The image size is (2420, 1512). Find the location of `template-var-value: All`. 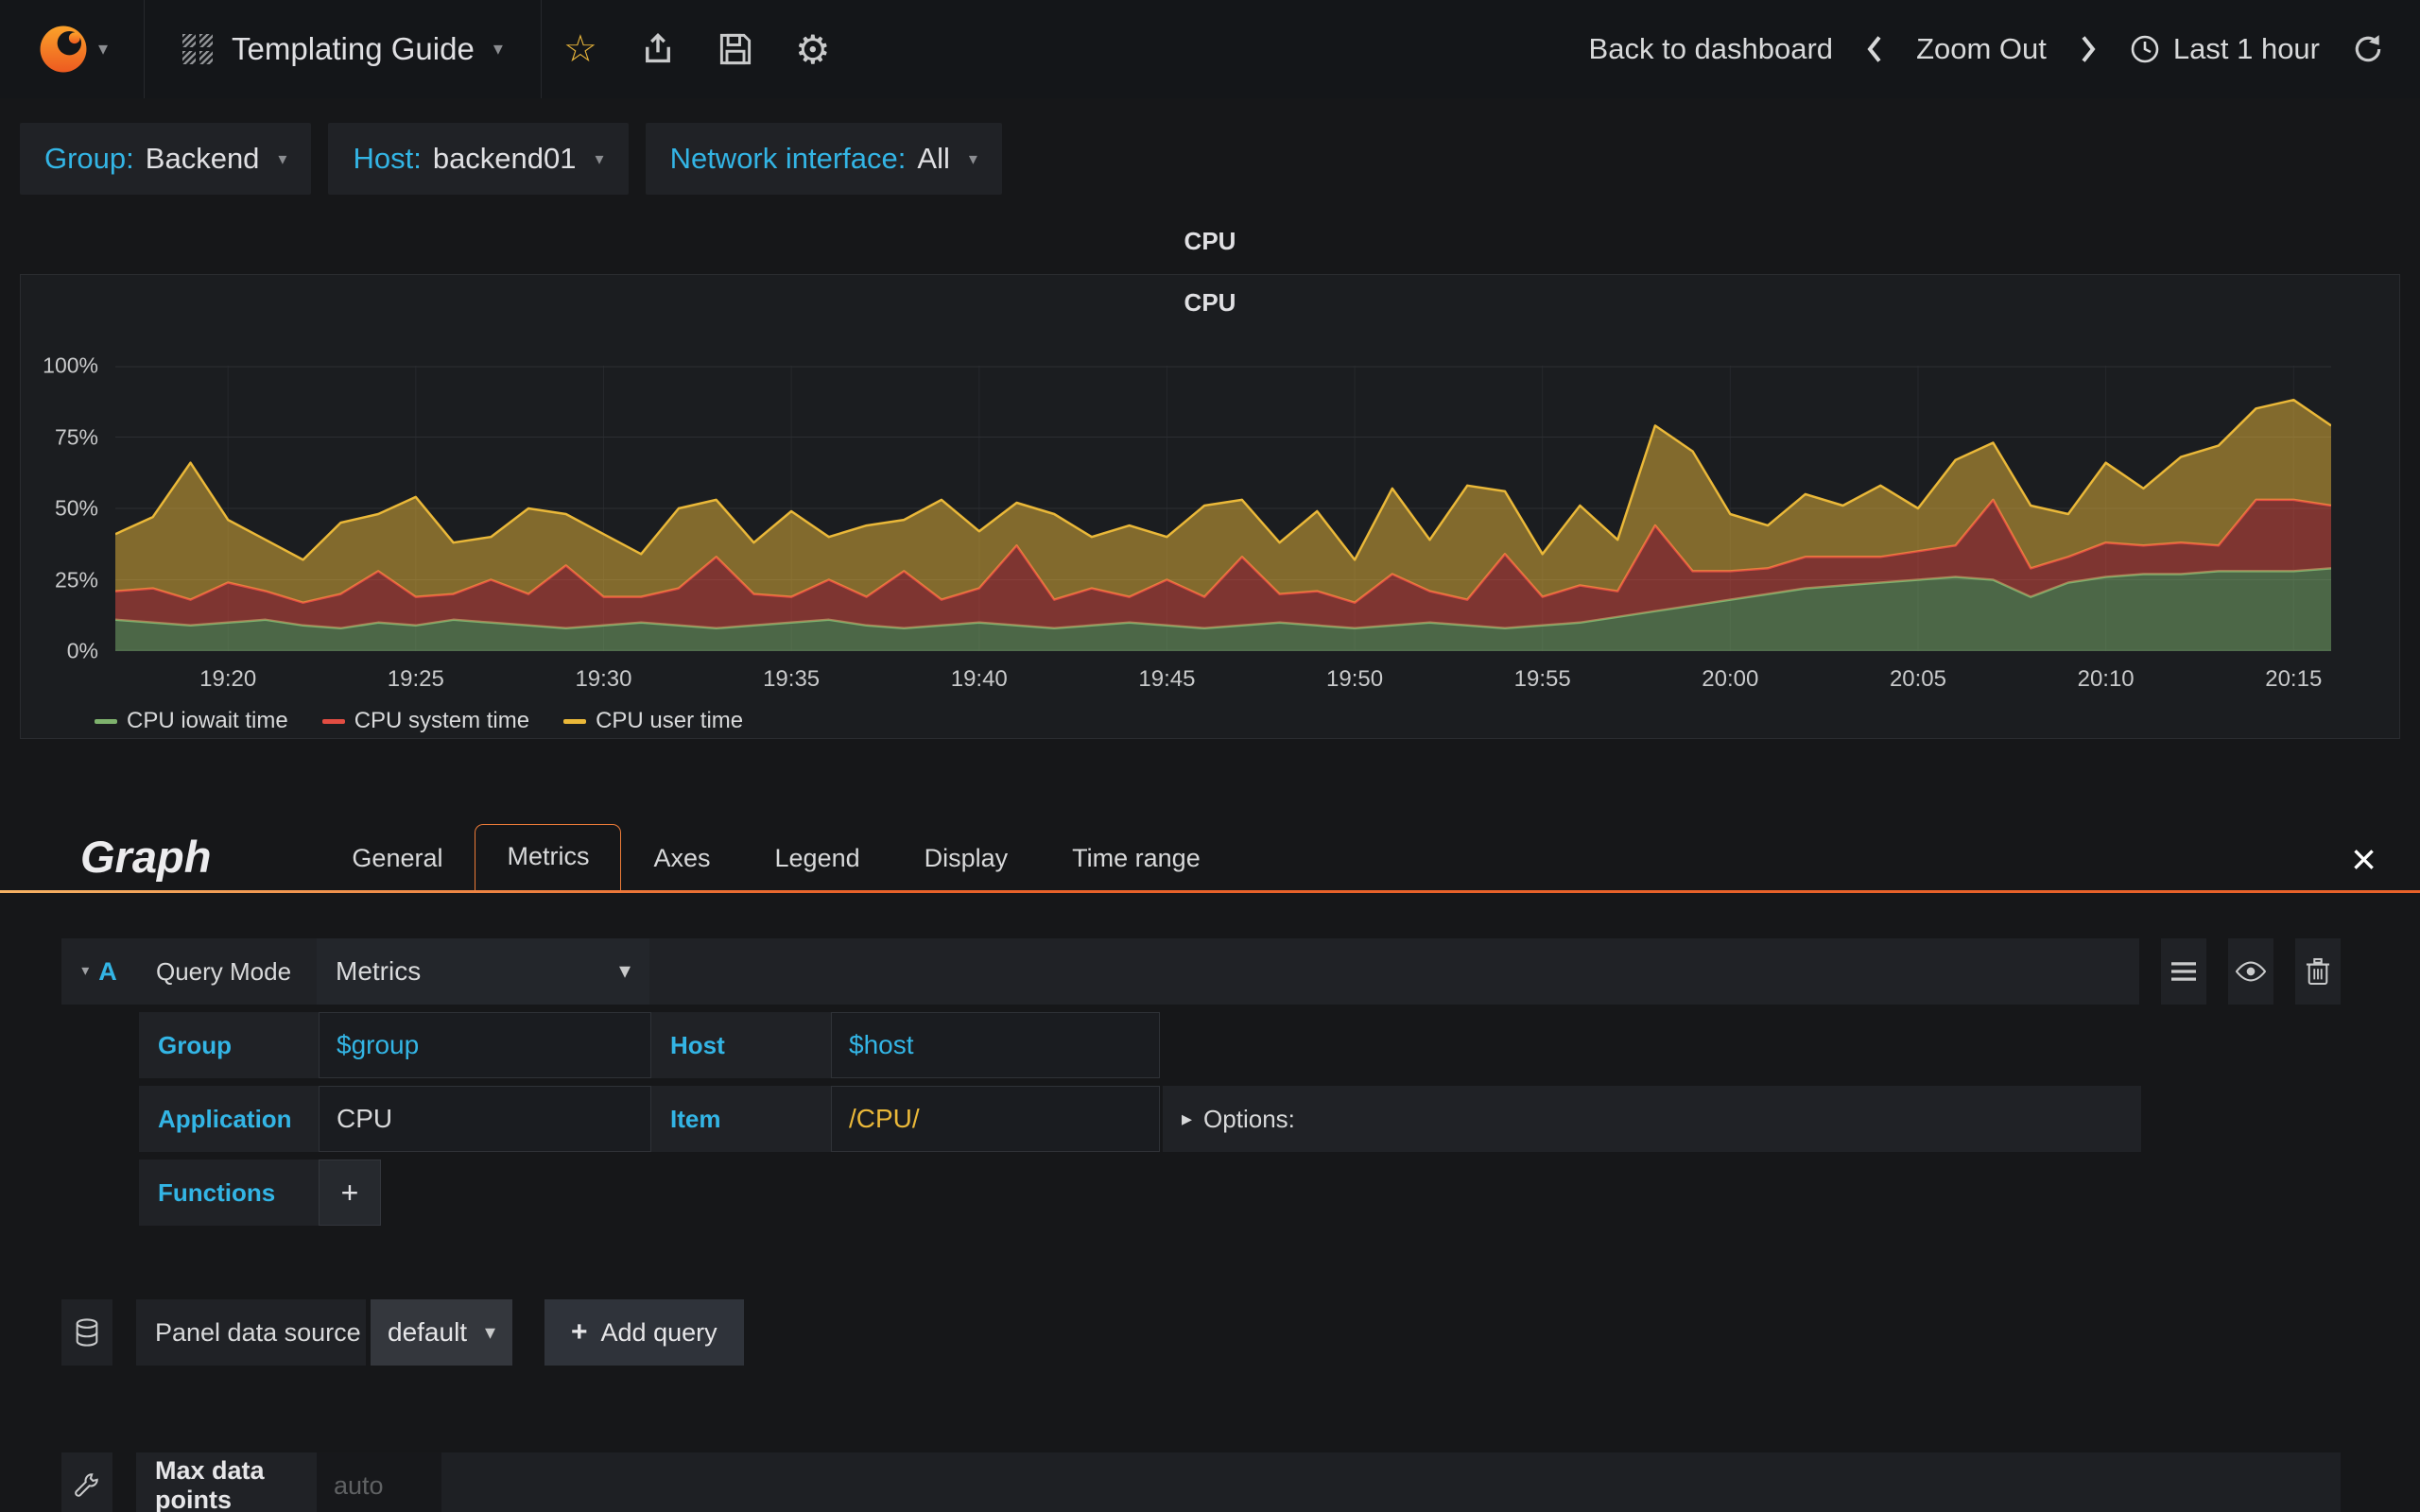

template-var-value: All is located at coordinates (934, 158).